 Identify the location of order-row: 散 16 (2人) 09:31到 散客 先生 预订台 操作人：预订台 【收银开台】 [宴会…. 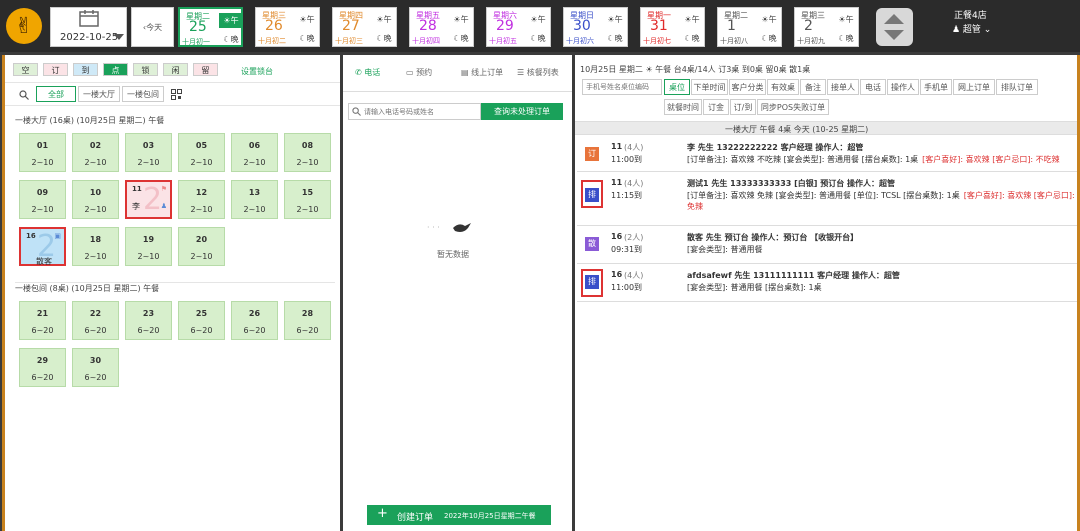
(827, 245).